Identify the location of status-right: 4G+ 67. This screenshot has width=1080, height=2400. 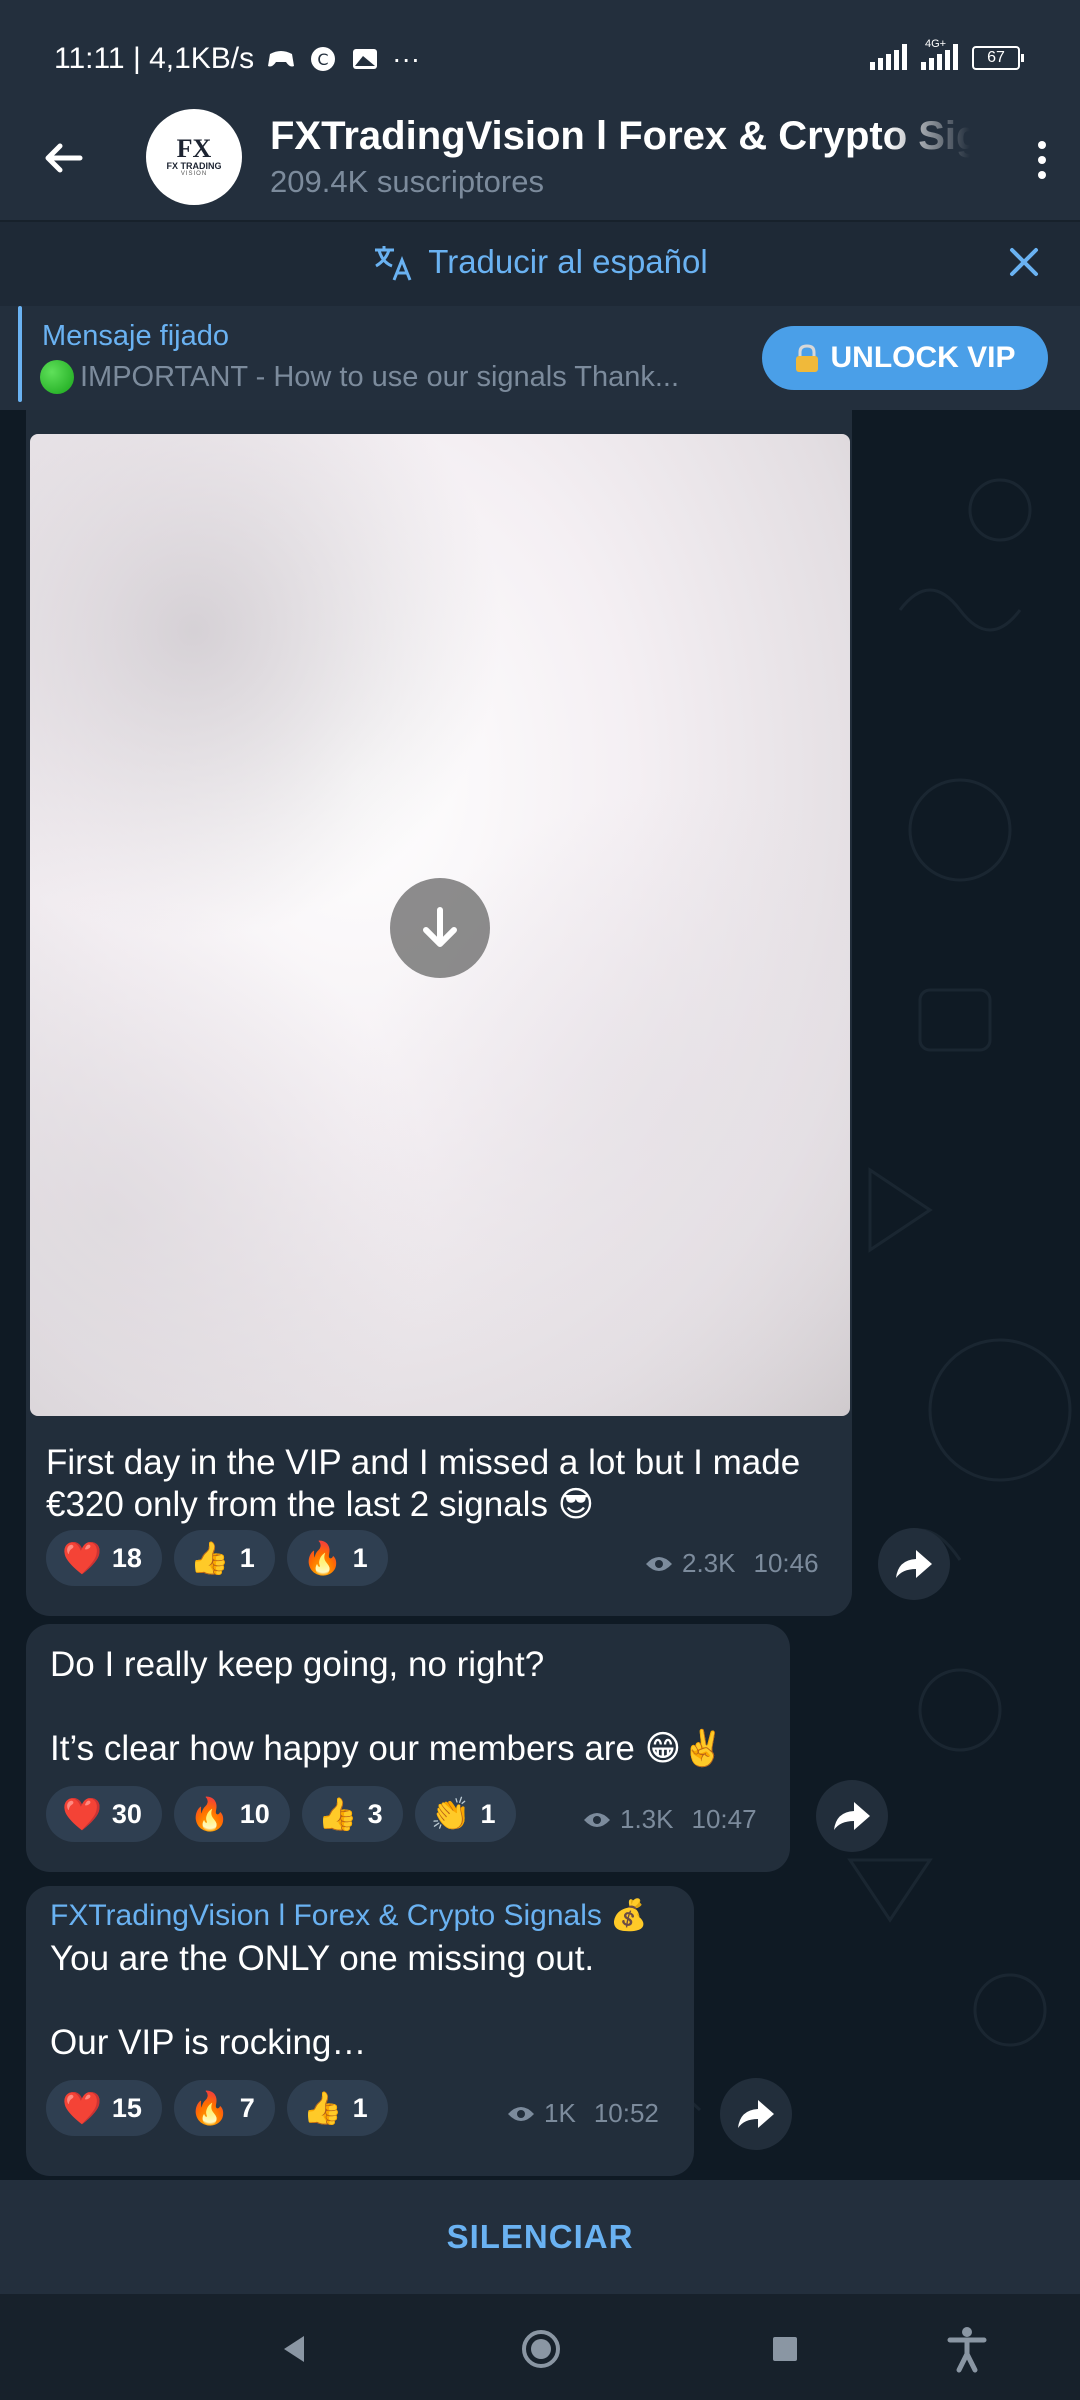
(947, 54).